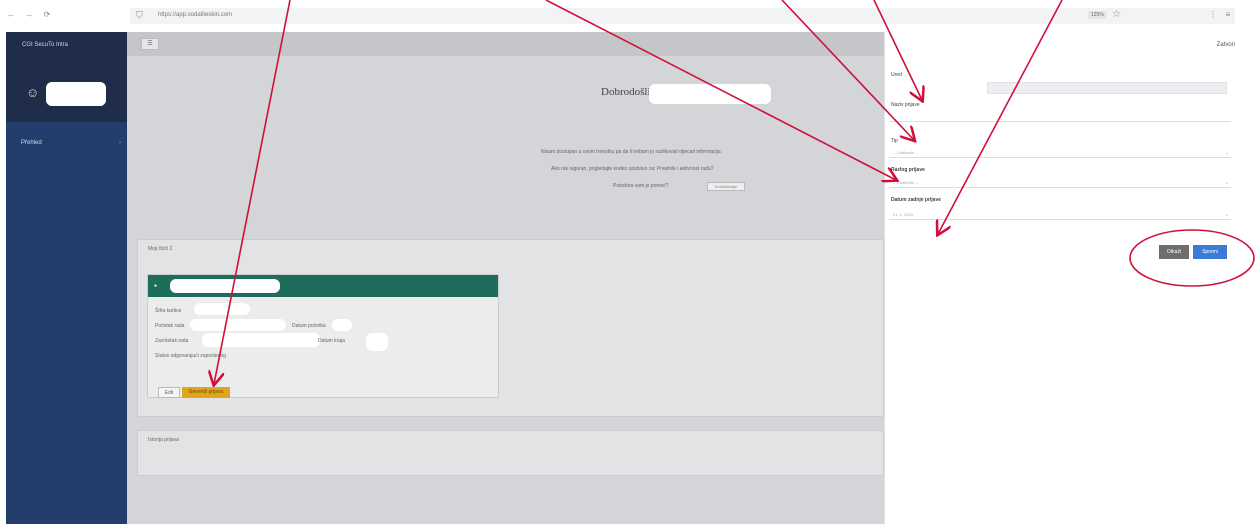  What do you see at coordinates (169, 392) in the screenshot?
I see `edit-button: Edit` at bounding box center [169, 392].